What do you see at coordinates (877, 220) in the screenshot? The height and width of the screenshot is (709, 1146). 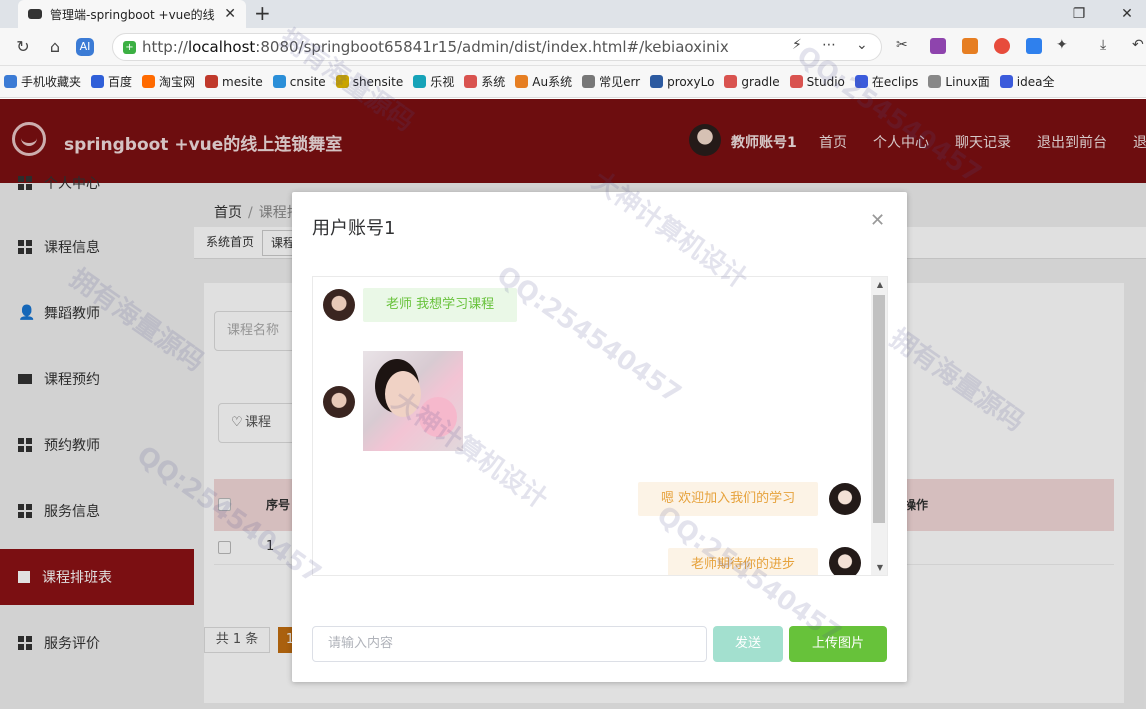 I see `close-icon: ✕` at bounding box center [877, 220].